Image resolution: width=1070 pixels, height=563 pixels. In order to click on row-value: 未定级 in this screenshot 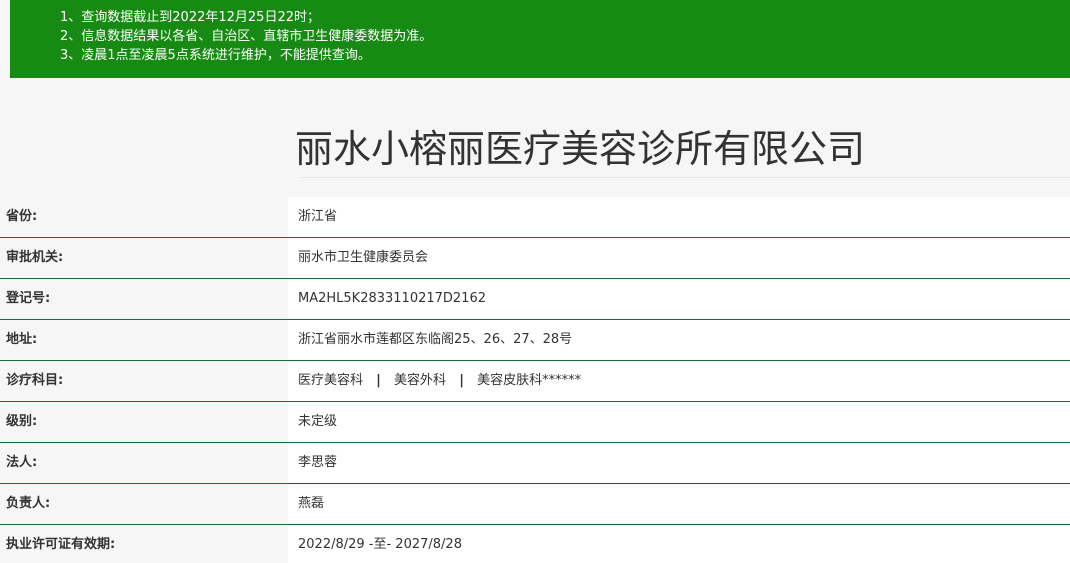, I will do `click(679, 422)`.